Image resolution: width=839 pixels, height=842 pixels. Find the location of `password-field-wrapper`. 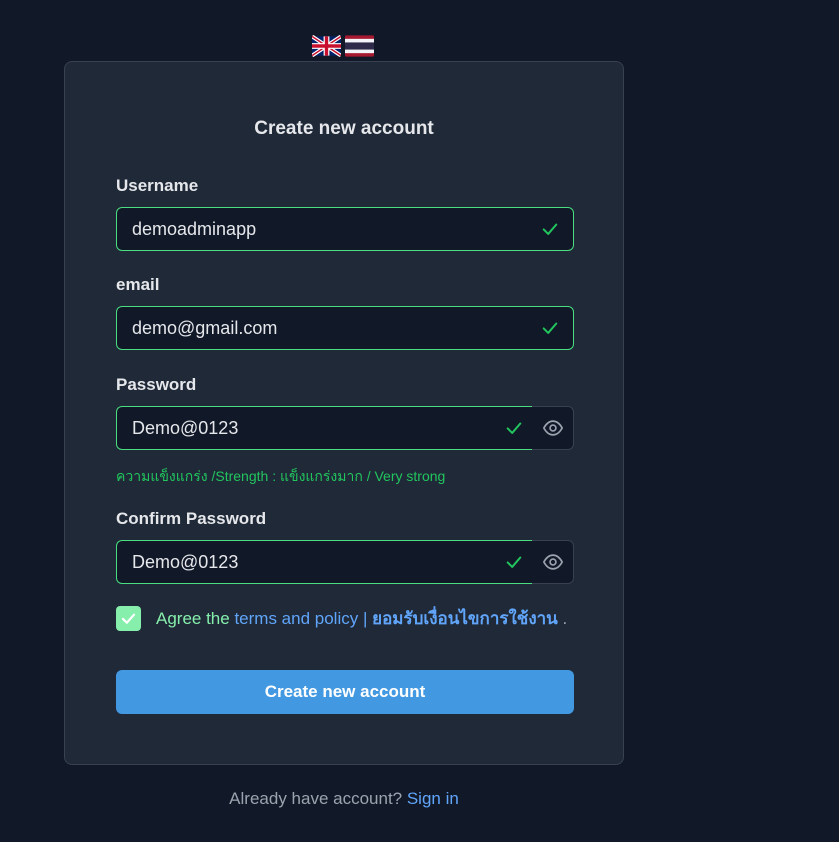

password-field-wrapper is located at coordinates (324, 428).